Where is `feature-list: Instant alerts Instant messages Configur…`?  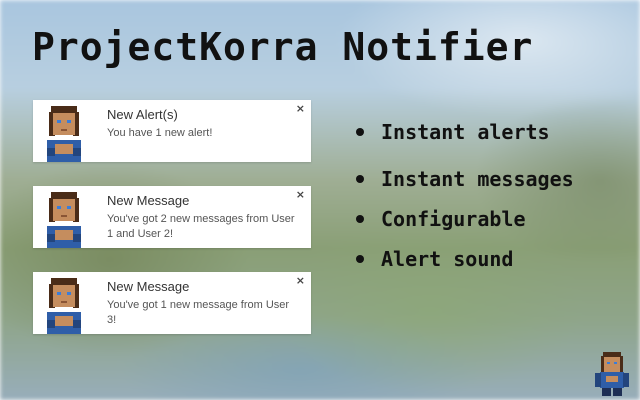
feature-list: Instant alerts Instant messages Configur… is located at coordinates (465, 193).